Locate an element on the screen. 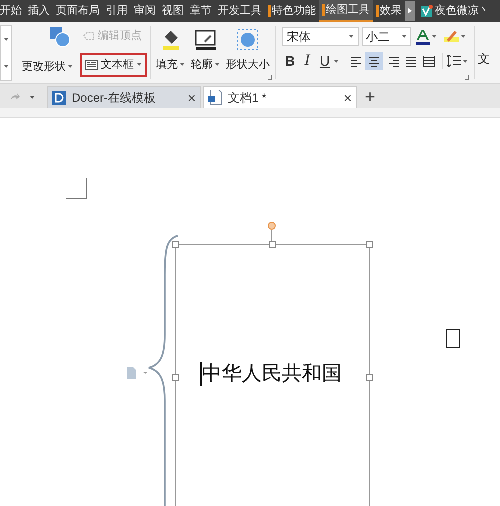  vertex-icon is located at coordinates (89, 36).